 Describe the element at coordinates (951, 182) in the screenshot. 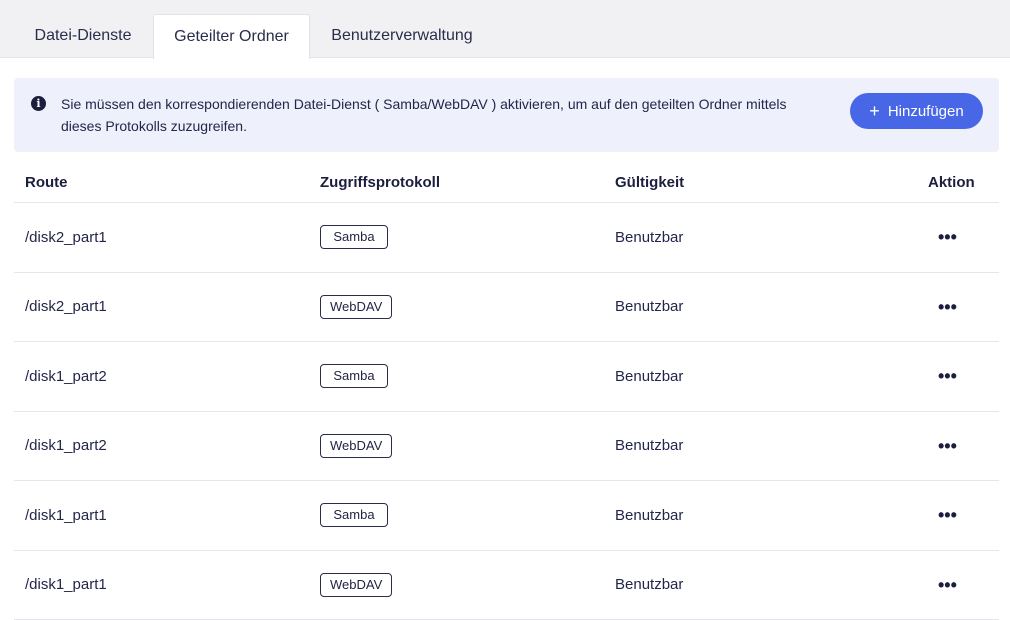

I see `header-action: Aktion` at that location.